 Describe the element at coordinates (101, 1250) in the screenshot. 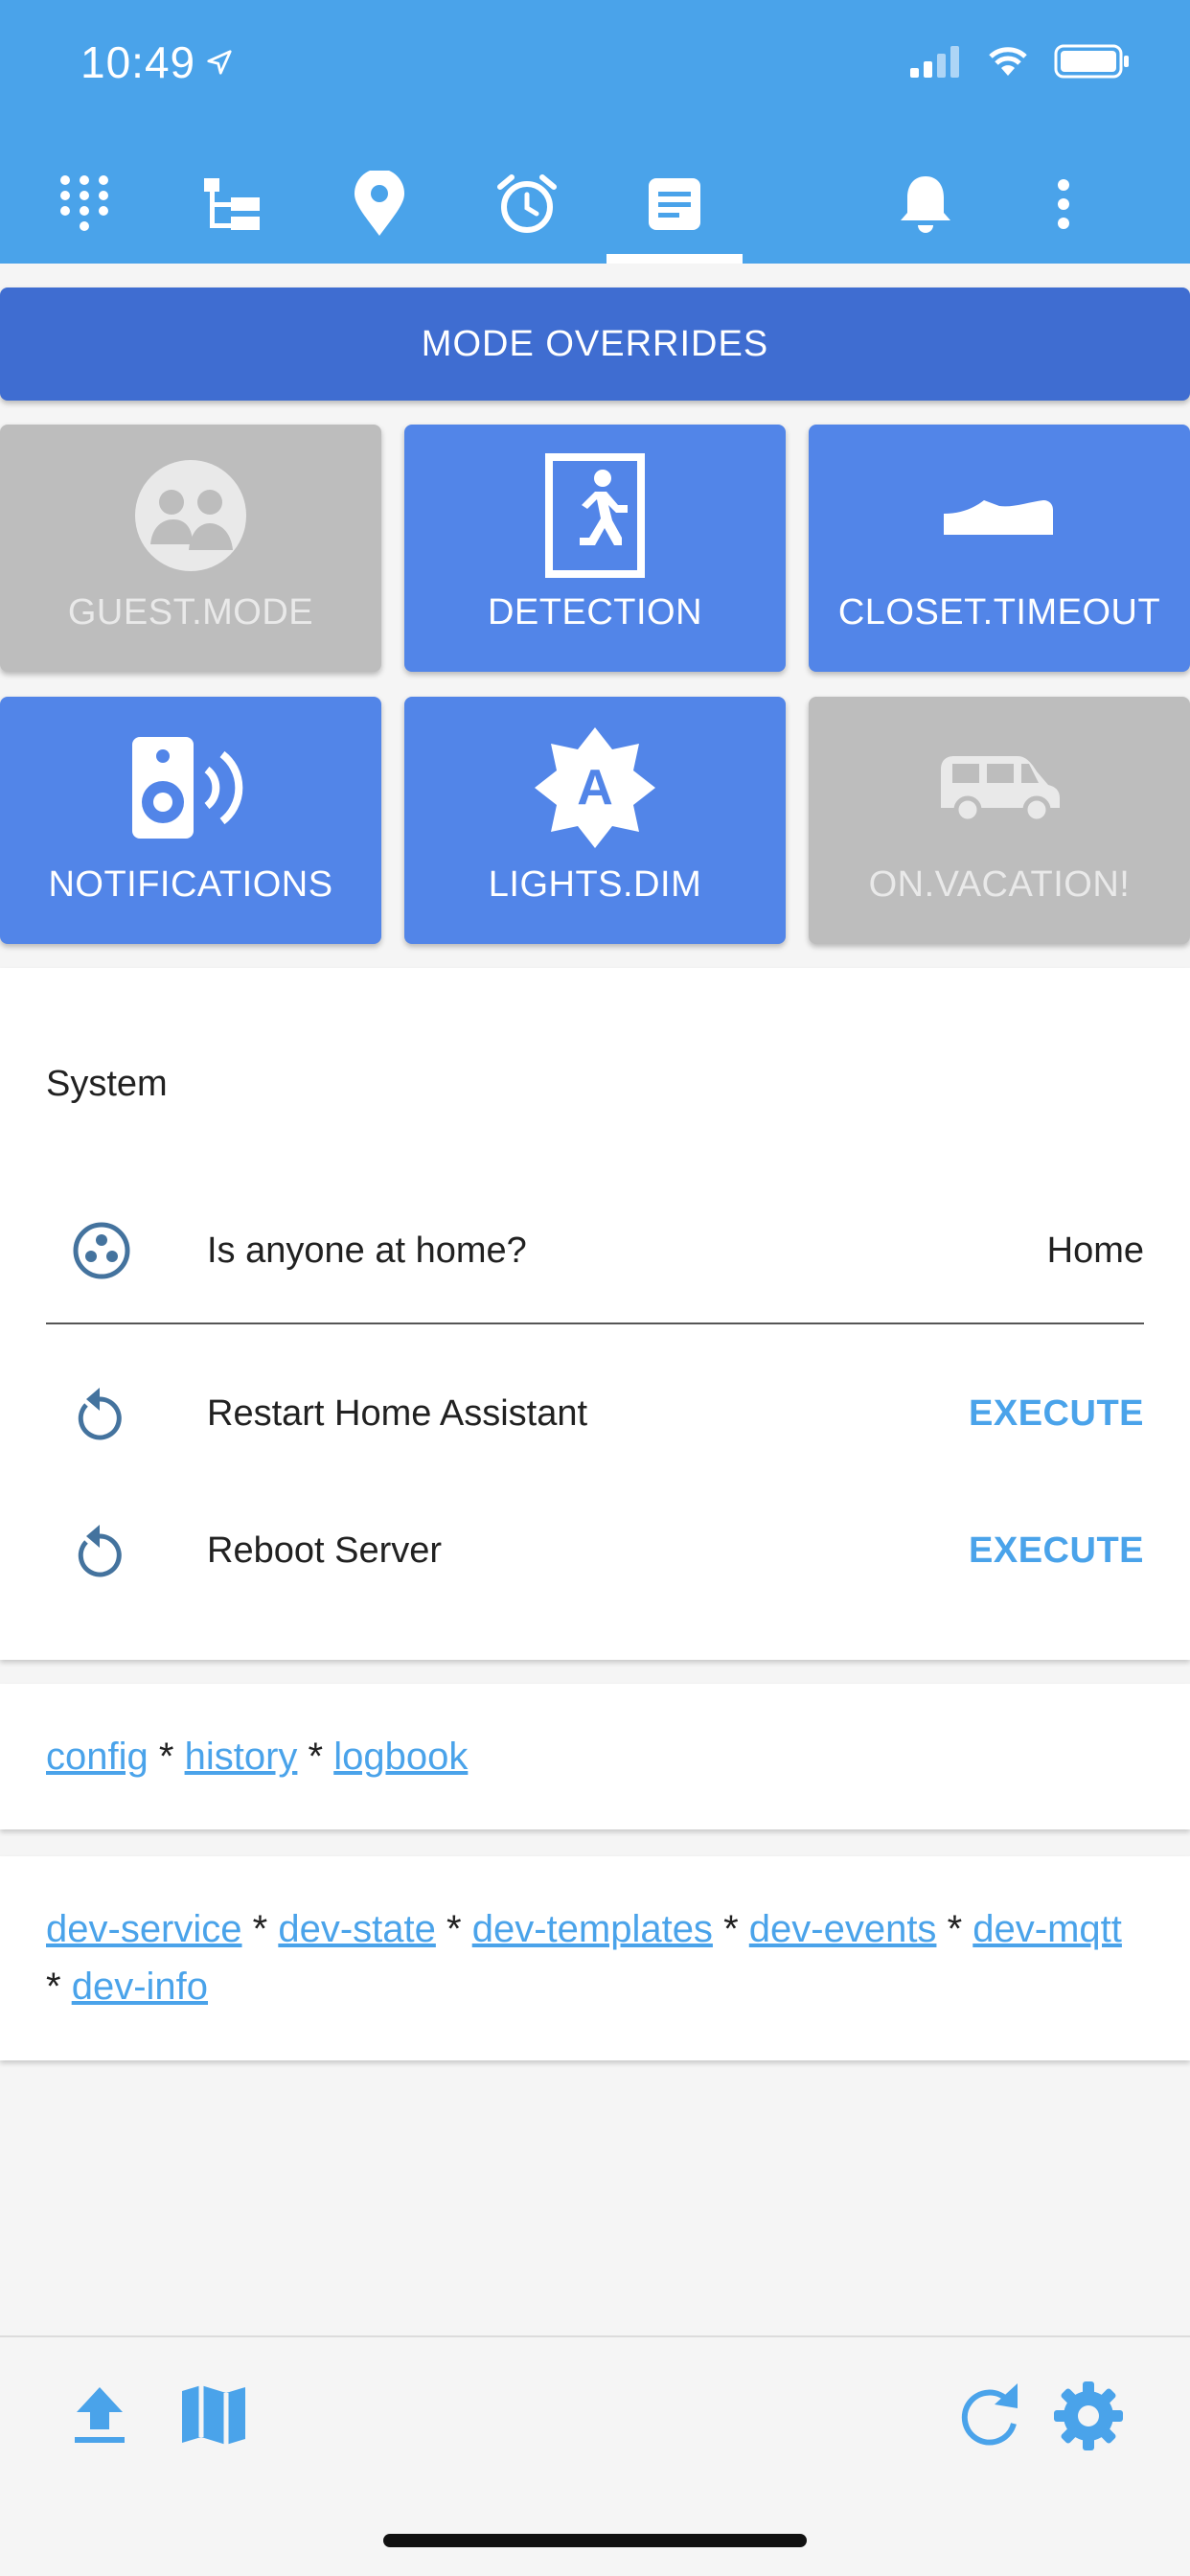

I see `group-icon` at that location.